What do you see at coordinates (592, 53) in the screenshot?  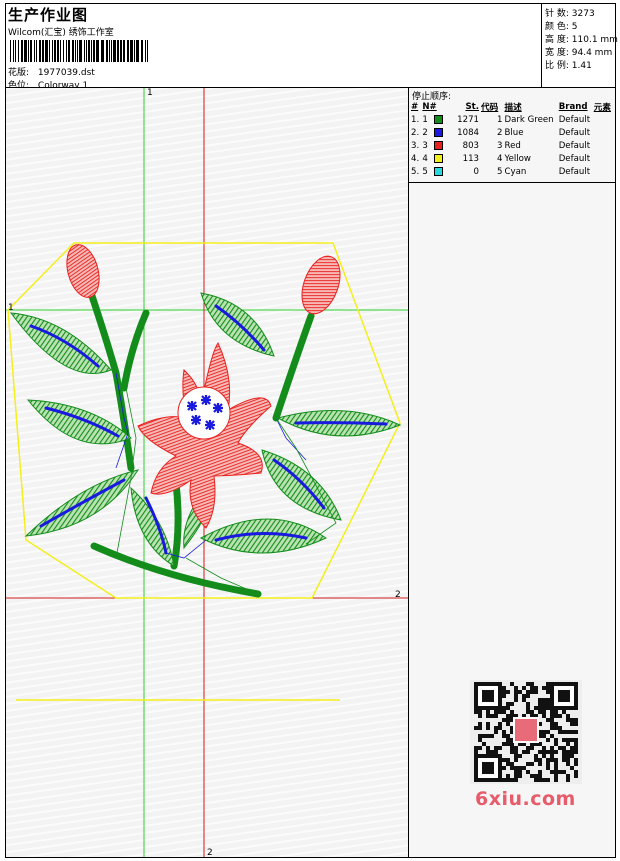 I see `design-width-value: 94.4 mm` at bounding box center [592, 53].